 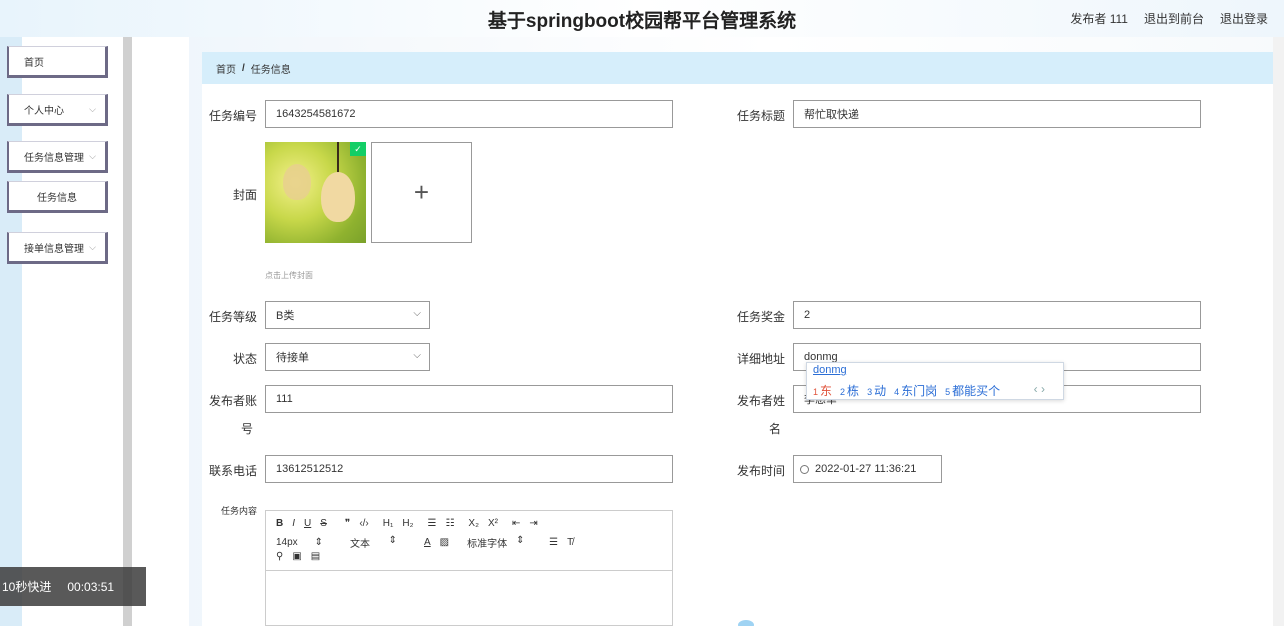 I want to click on underline-icon: U, so click(x=307, y=523).